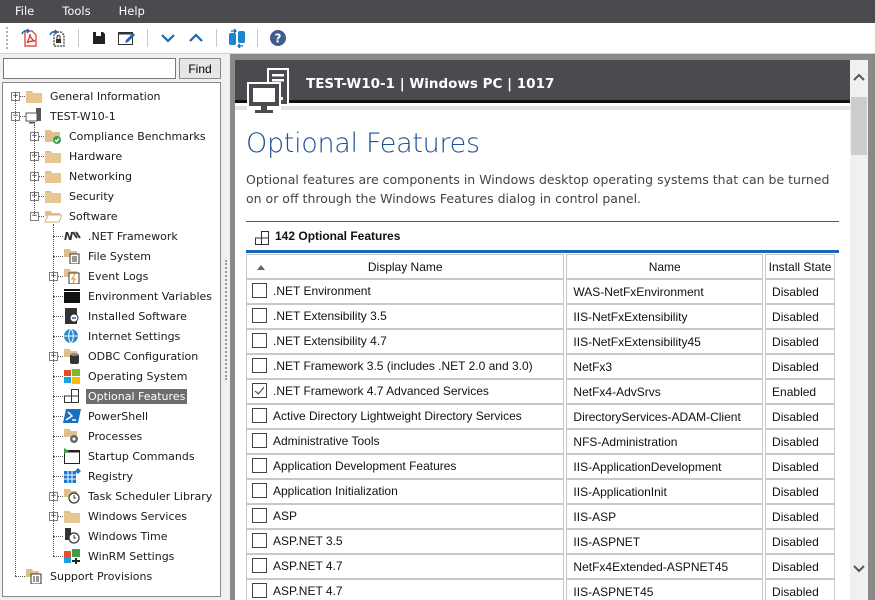  What do you see at coordinates (665, 266) in the screenshot?
I see `column-header-name: Name` at bounding box center [665, 266].